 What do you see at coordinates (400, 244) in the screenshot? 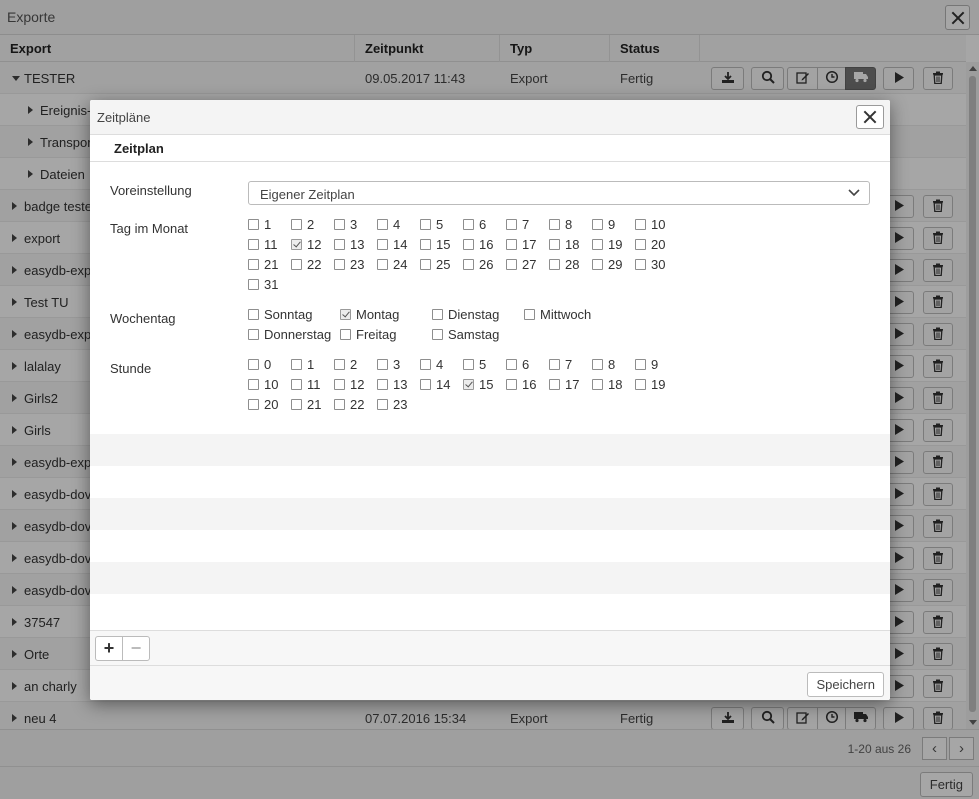
I see `checkbox-label: 14` at bounding box center [400, 244].